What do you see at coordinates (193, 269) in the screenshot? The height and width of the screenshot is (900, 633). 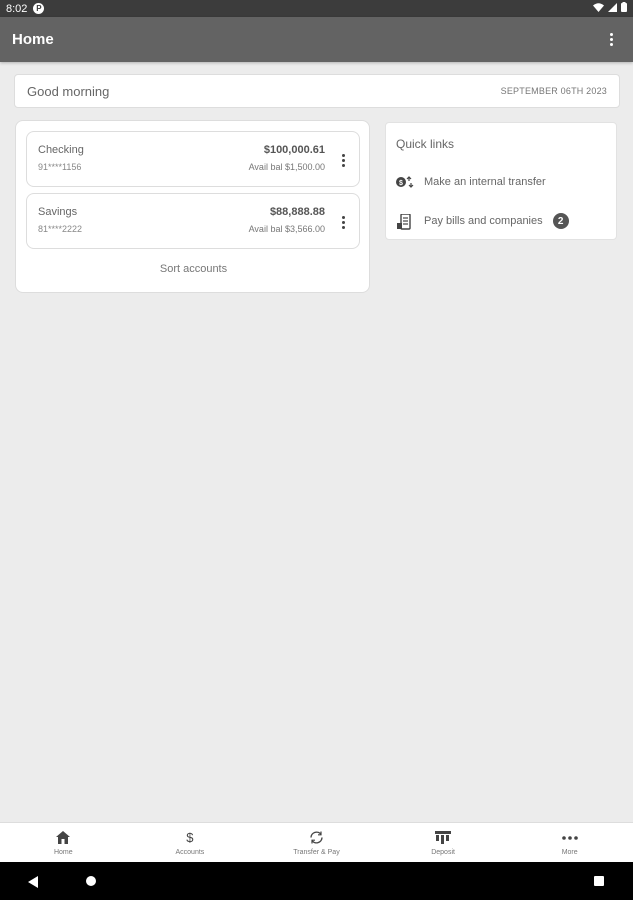 I see `sort-accounts-button: Sort accounts` at bounding box center [193, 269].